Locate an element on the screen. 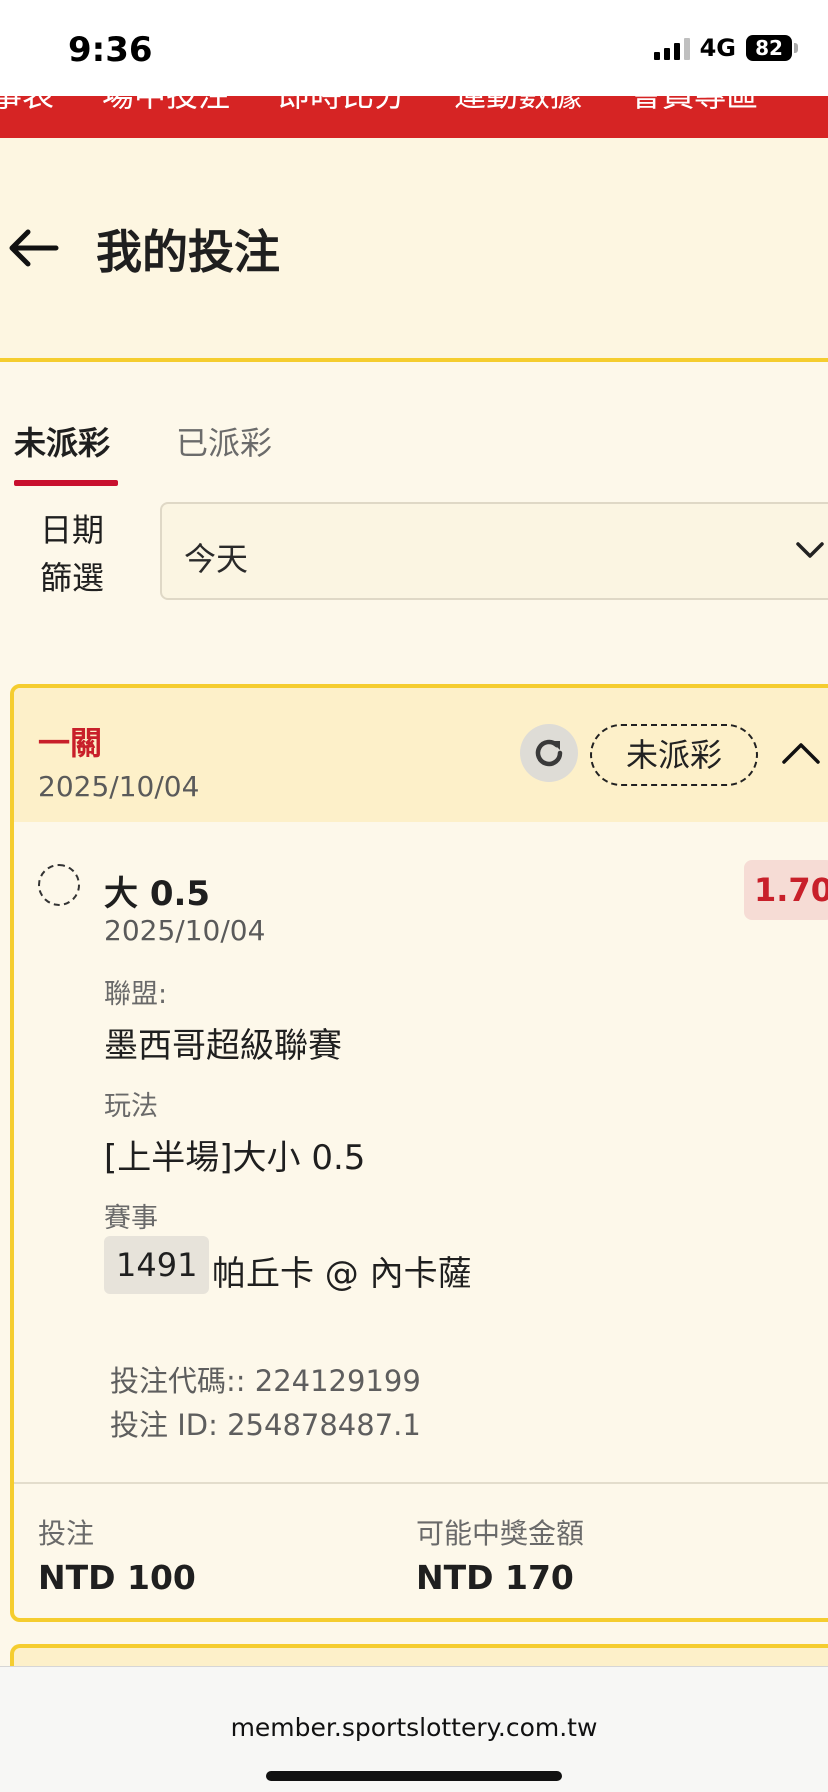  date-filter-value: 今天 is located at coordinates (216, 559).